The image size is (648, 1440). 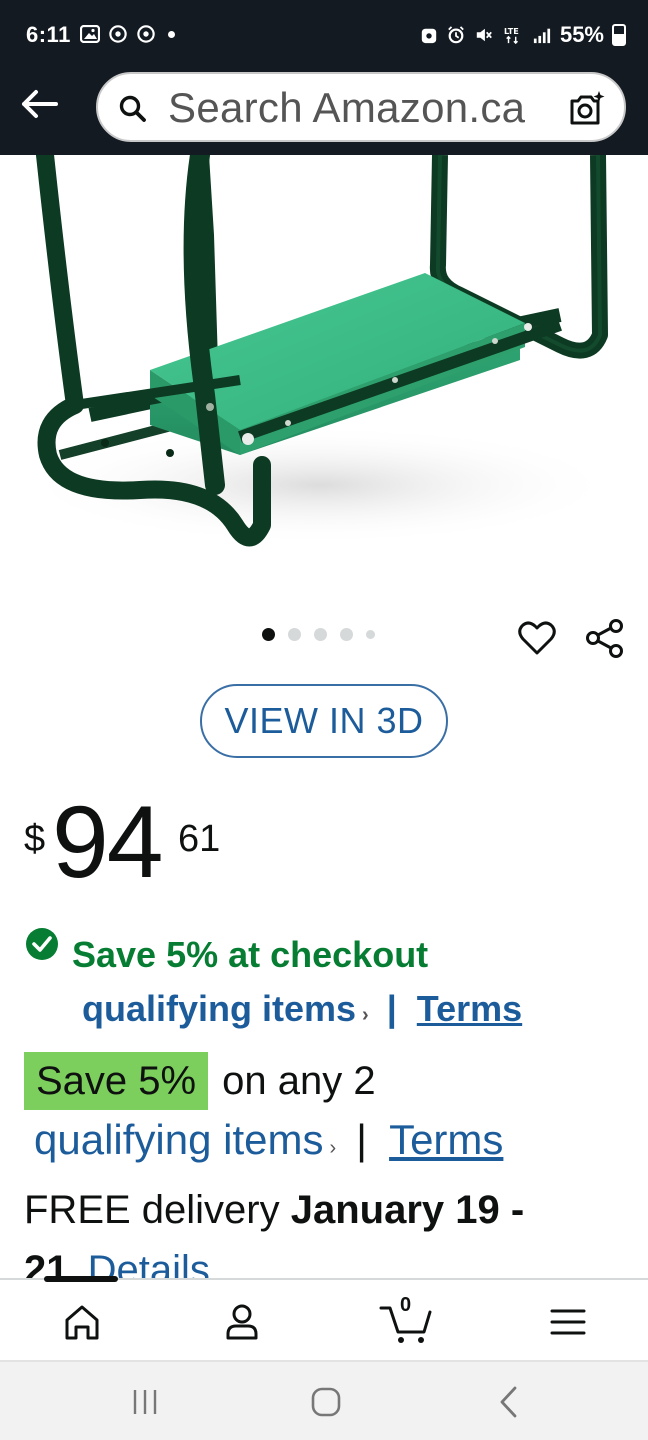 What do you see at coordinates (127, 34) in the screenshot?
I see `notification-icons` at bounding box center [127, 34].